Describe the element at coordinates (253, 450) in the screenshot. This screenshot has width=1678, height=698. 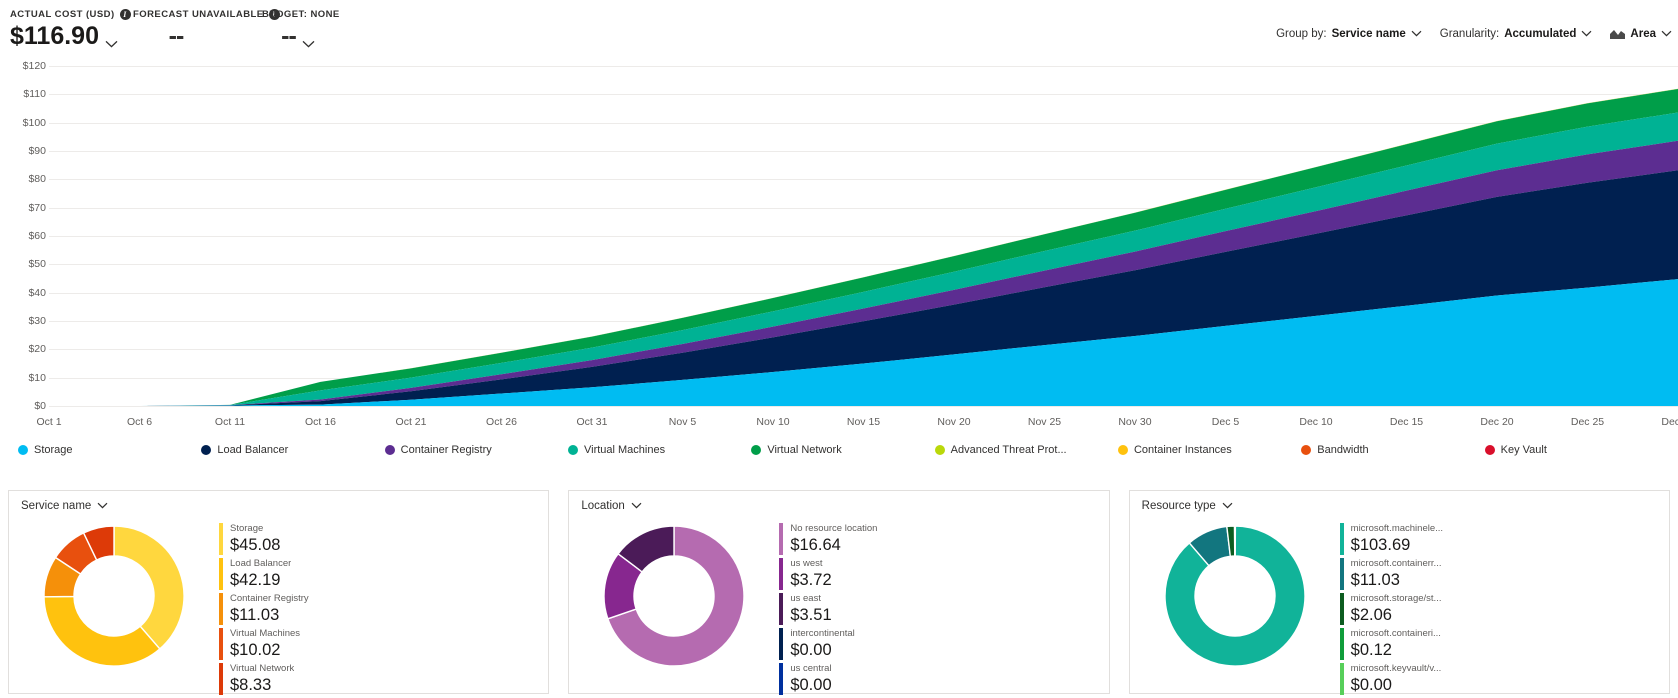
I see `legend-item-label: Load Balancer` at that location.